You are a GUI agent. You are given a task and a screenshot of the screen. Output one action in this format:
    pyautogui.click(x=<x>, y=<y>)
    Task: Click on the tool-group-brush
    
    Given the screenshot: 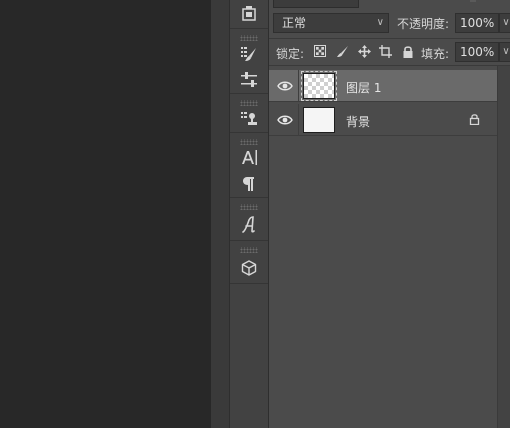 What is the action you would take?
    pyautogui.click(x=249, y=61)
    